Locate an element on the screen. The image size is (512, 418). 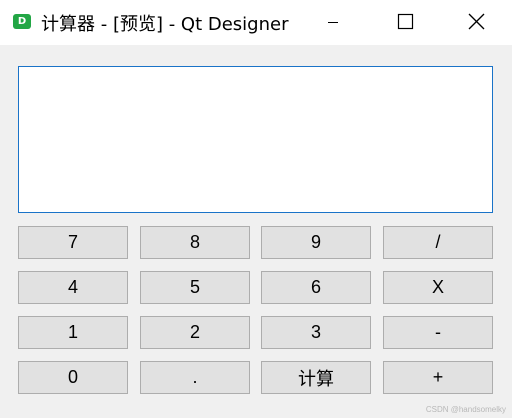
close-icon is located at coordinates (476, 21).